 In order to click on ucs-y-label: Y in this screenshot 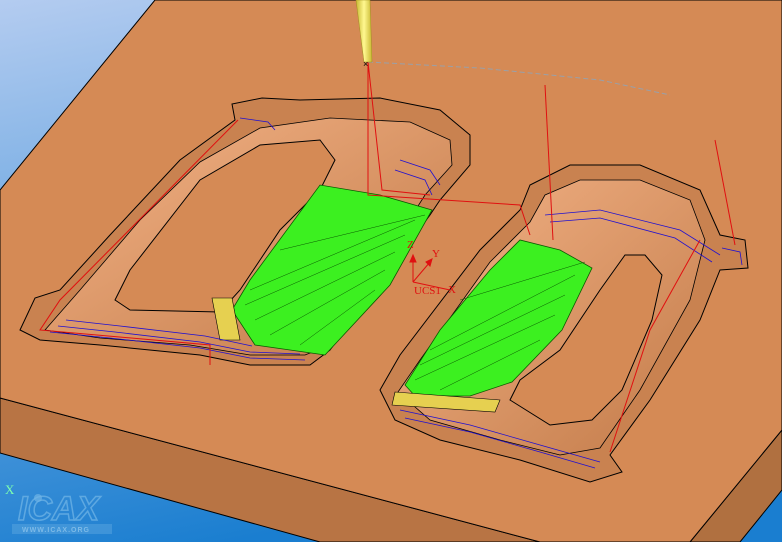, I will do `click(436, 254)`.